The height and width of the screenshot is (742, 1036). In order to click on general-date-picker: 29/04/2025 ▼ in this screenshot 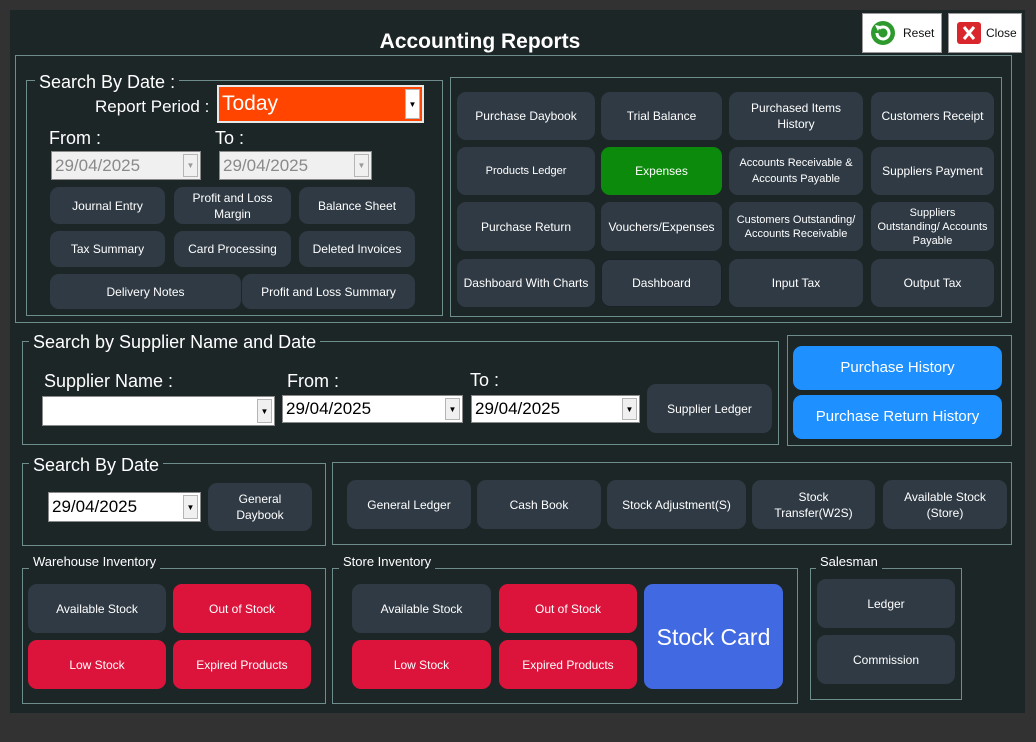, I will do `click(124, 507)`.